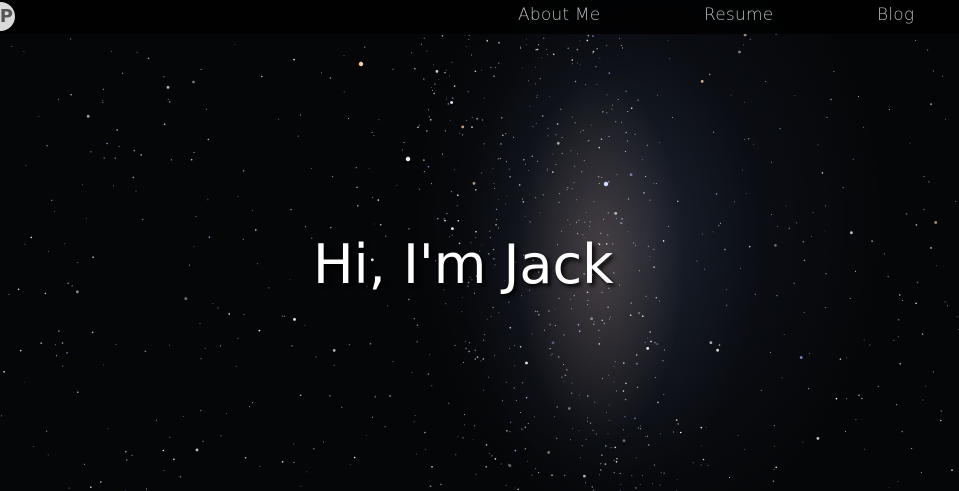  What do you see at coordinates (463, 264) in the screenshot?
I see `hero-title: Hi, I'm Jack` at bounding box center [463, 264].